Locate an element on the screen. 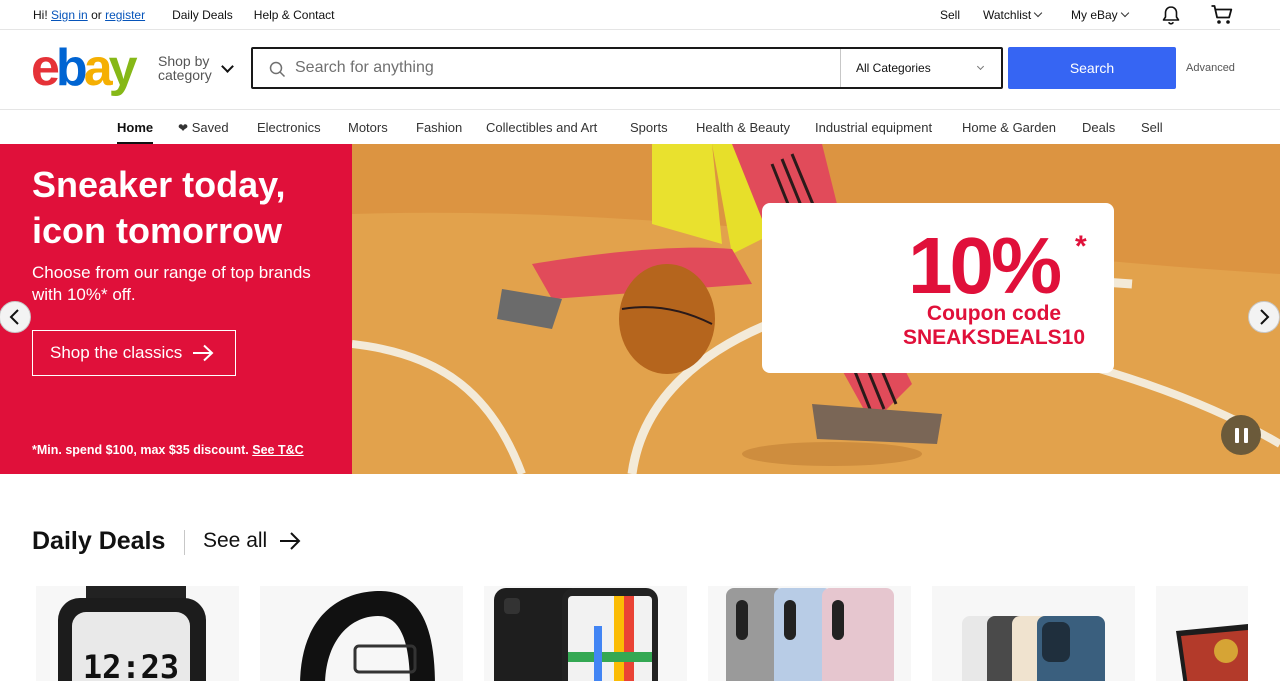 The width and height of the screenshot is (1280, 681). nav-item-health-beauty: Health & Beauty is located at coordinates (743, 127).